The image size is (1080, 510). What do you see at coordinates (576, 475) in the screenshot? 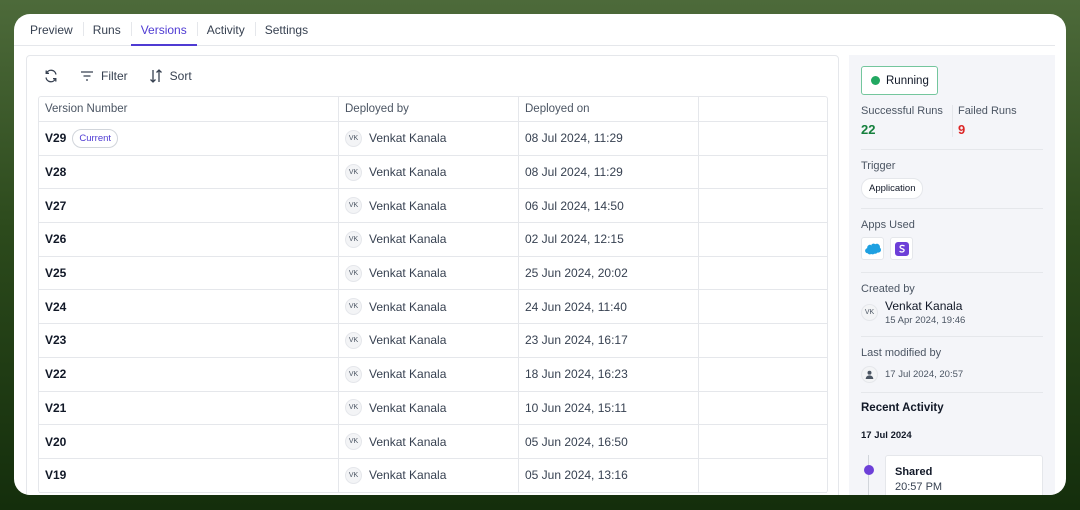
I see `deployed-on-date: 05 Jun 2024, 13:16` at bounding box center [576, 475].